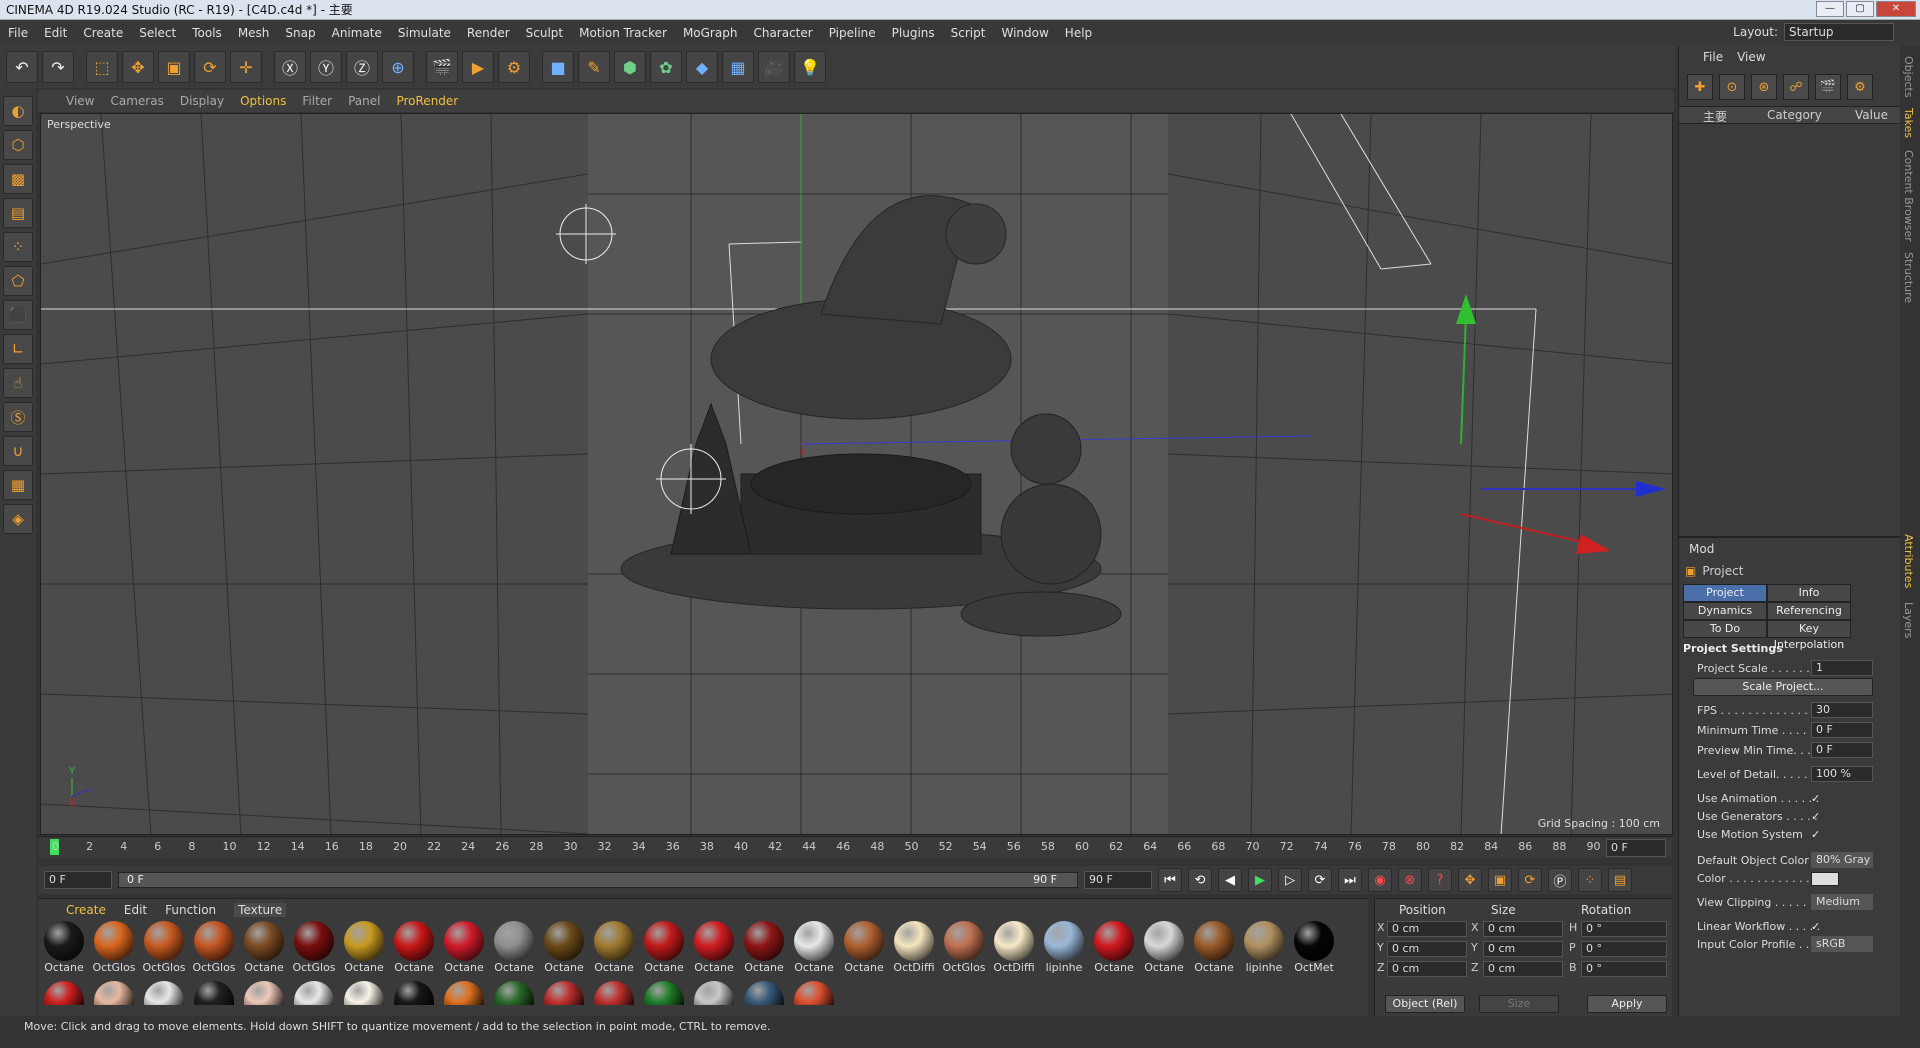 The image size is (1920, 1048). Describe the element at coordinates (1809, 611) in the screenshot. I see `tab-referencing: Referencing` at that location.